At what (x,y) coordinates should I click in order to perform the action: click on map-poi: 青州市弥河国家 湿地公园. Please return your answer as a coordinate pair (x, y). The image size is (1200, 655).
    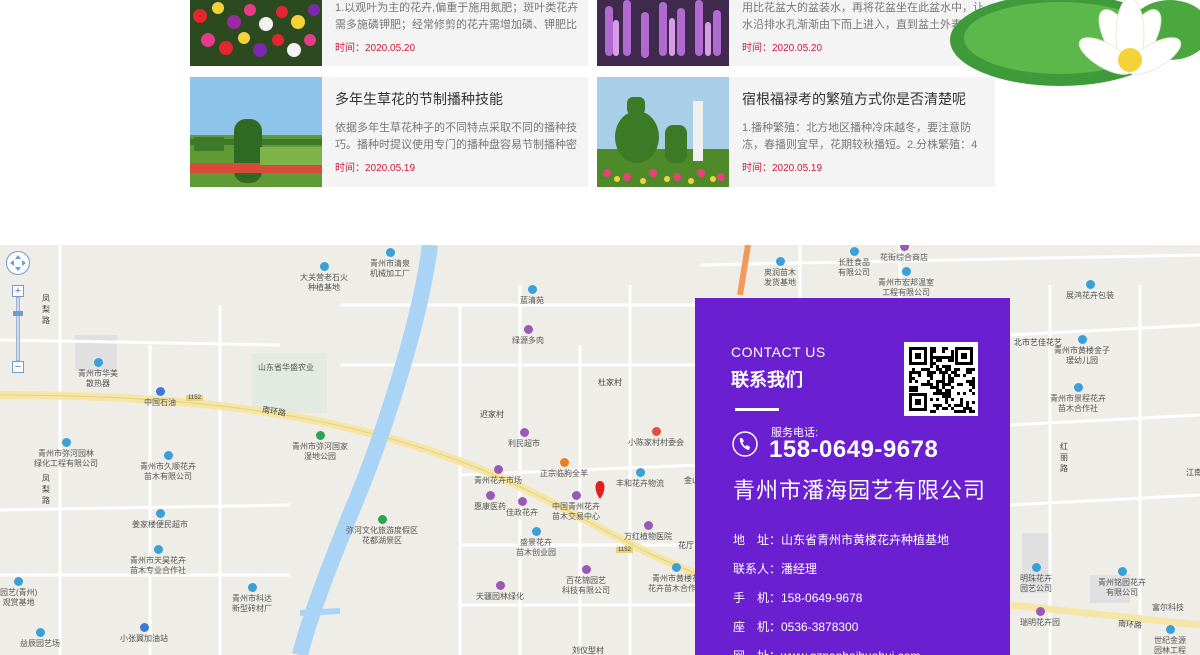
    Looking at the image, I should click on (320, 446).